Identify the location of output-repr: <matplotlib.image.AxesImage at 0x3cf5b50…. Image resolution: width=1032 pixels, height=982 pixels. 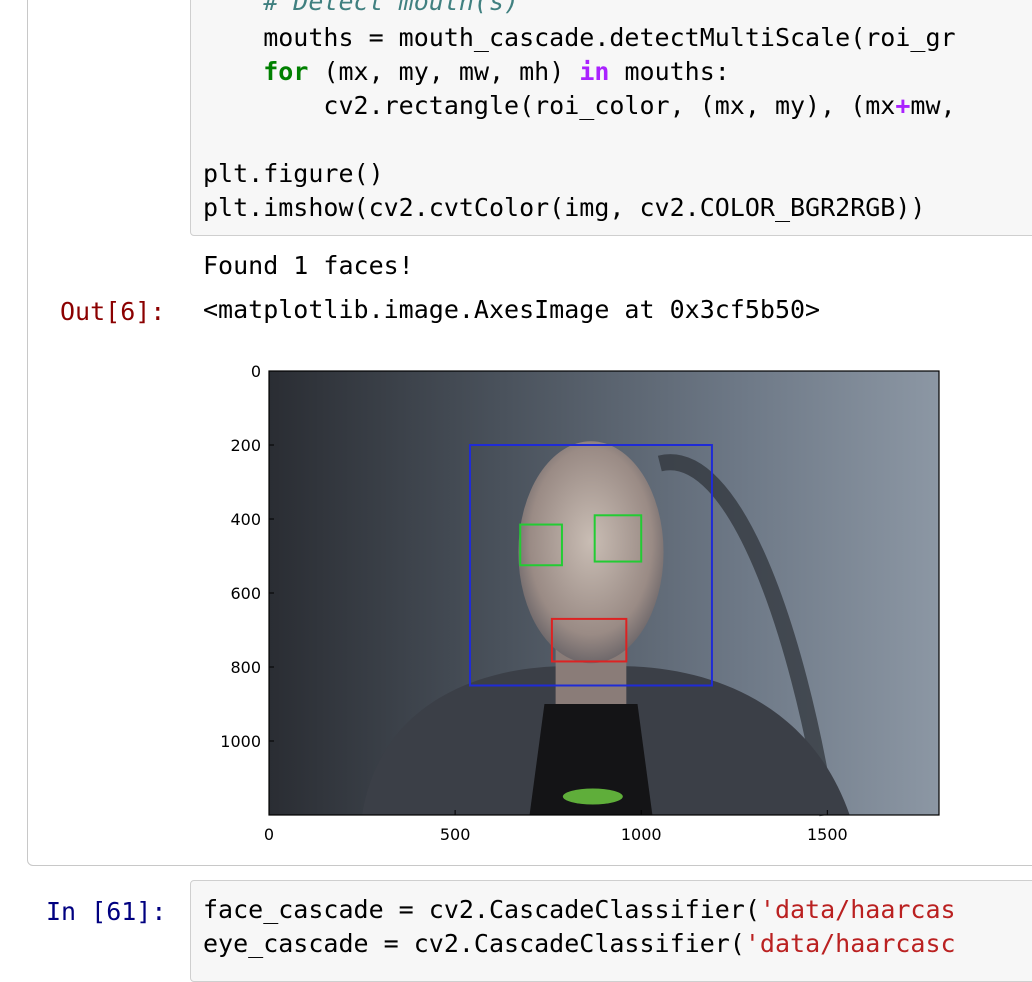
(512, 309).